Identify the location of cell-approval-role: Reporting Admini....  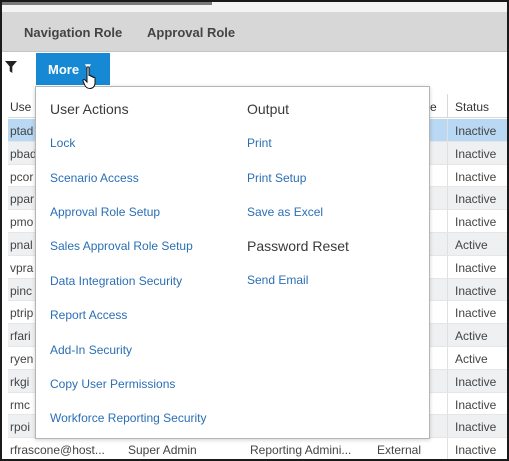
(301, 450).